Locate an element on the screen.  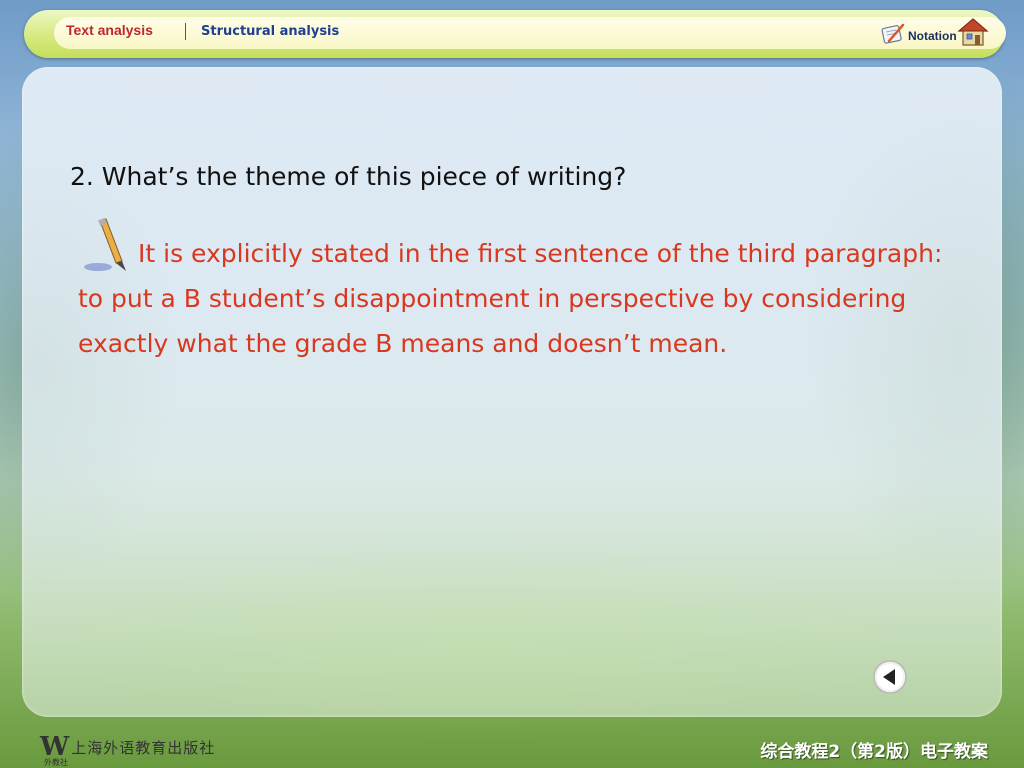
course-title: 综合教程2（第2版）电子教案 is located at coordinates (874, 752).